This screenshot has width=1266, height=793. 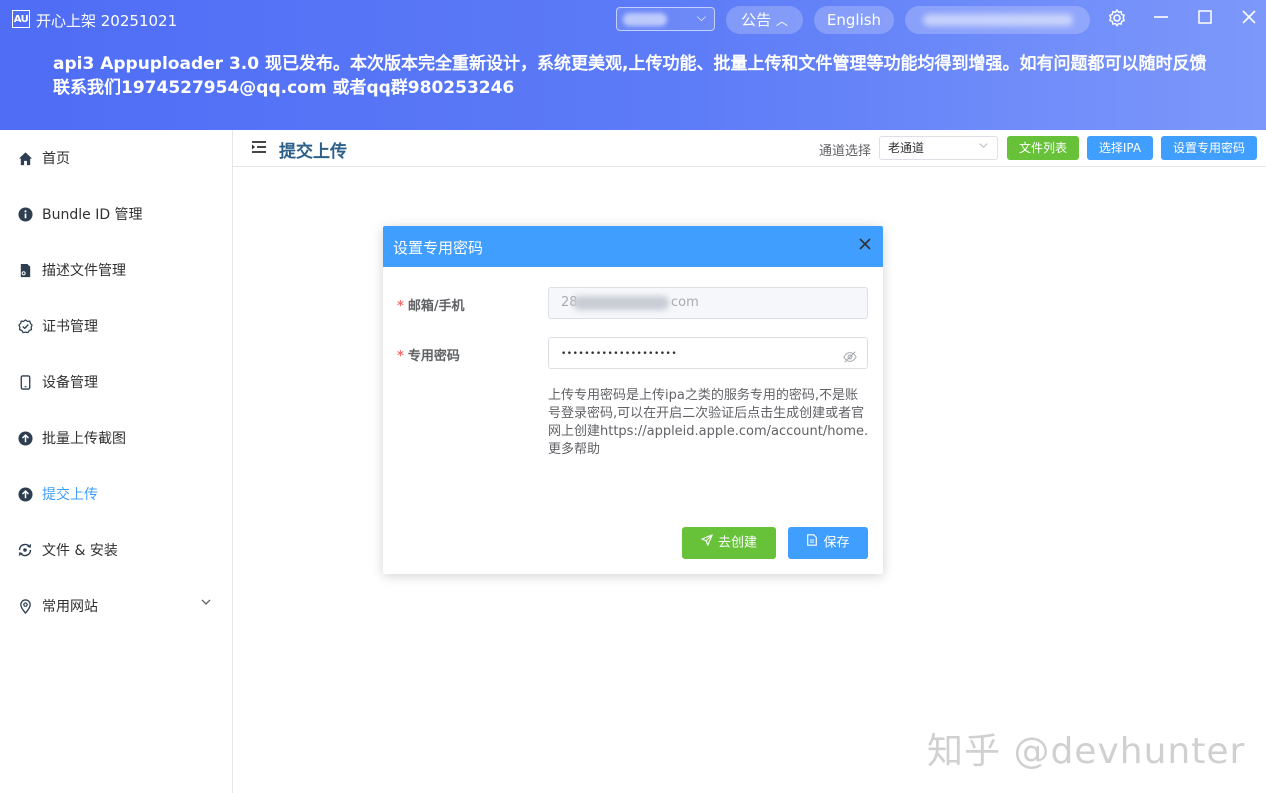 I want to click on blurred-email, so click(x=621, y=303).